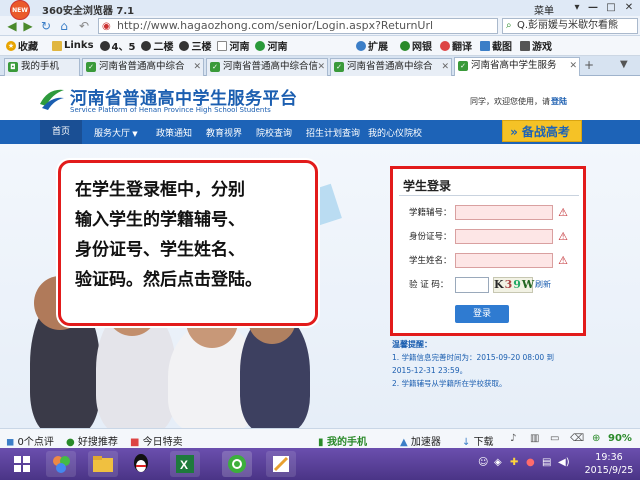 This screenshot has width=640, height=480. I want to click on tab-my-phone: ◘ 我的手机, so click(42, 67).